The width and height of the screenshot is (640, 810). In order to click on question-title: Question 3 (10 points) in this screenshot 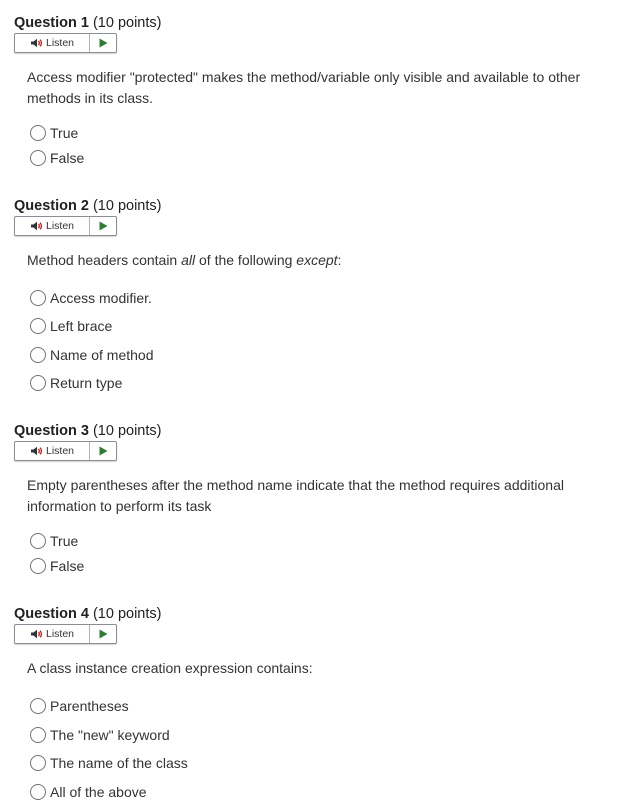, I will do `click(87, 431)`.